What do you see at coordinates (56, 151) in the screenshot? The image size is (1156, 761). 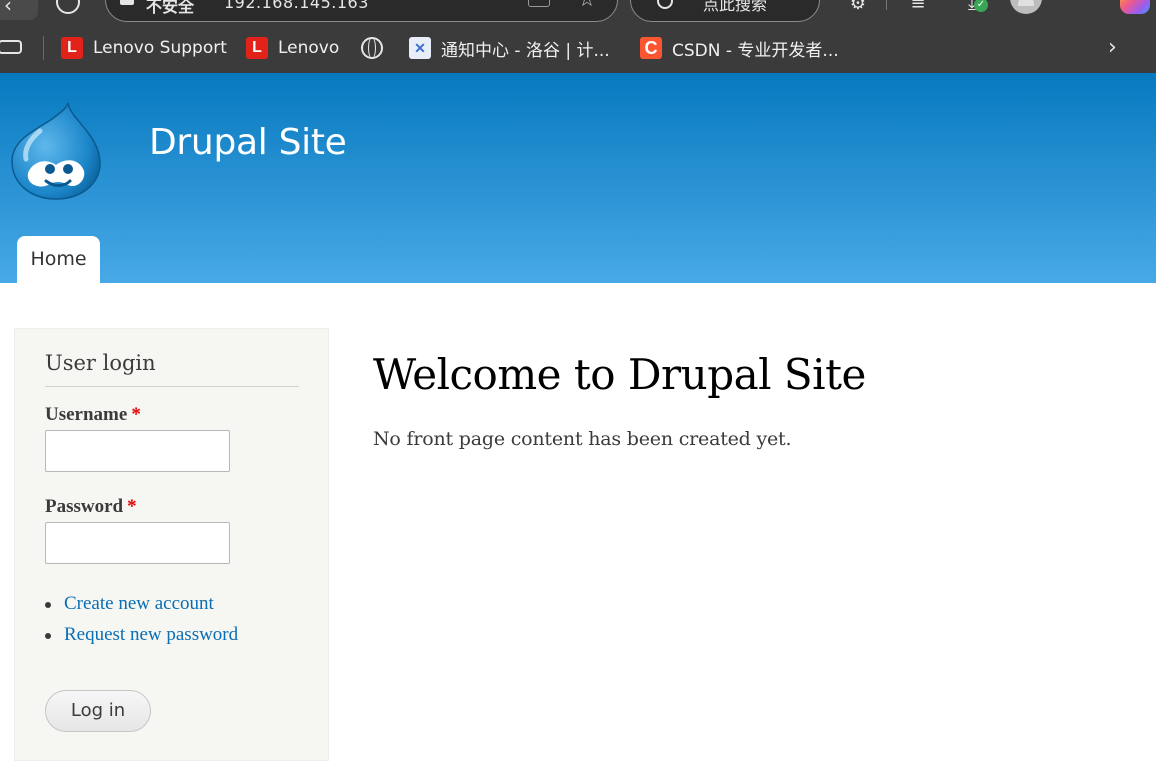 I see `drupal-logo` at bounding box center [56, 151].